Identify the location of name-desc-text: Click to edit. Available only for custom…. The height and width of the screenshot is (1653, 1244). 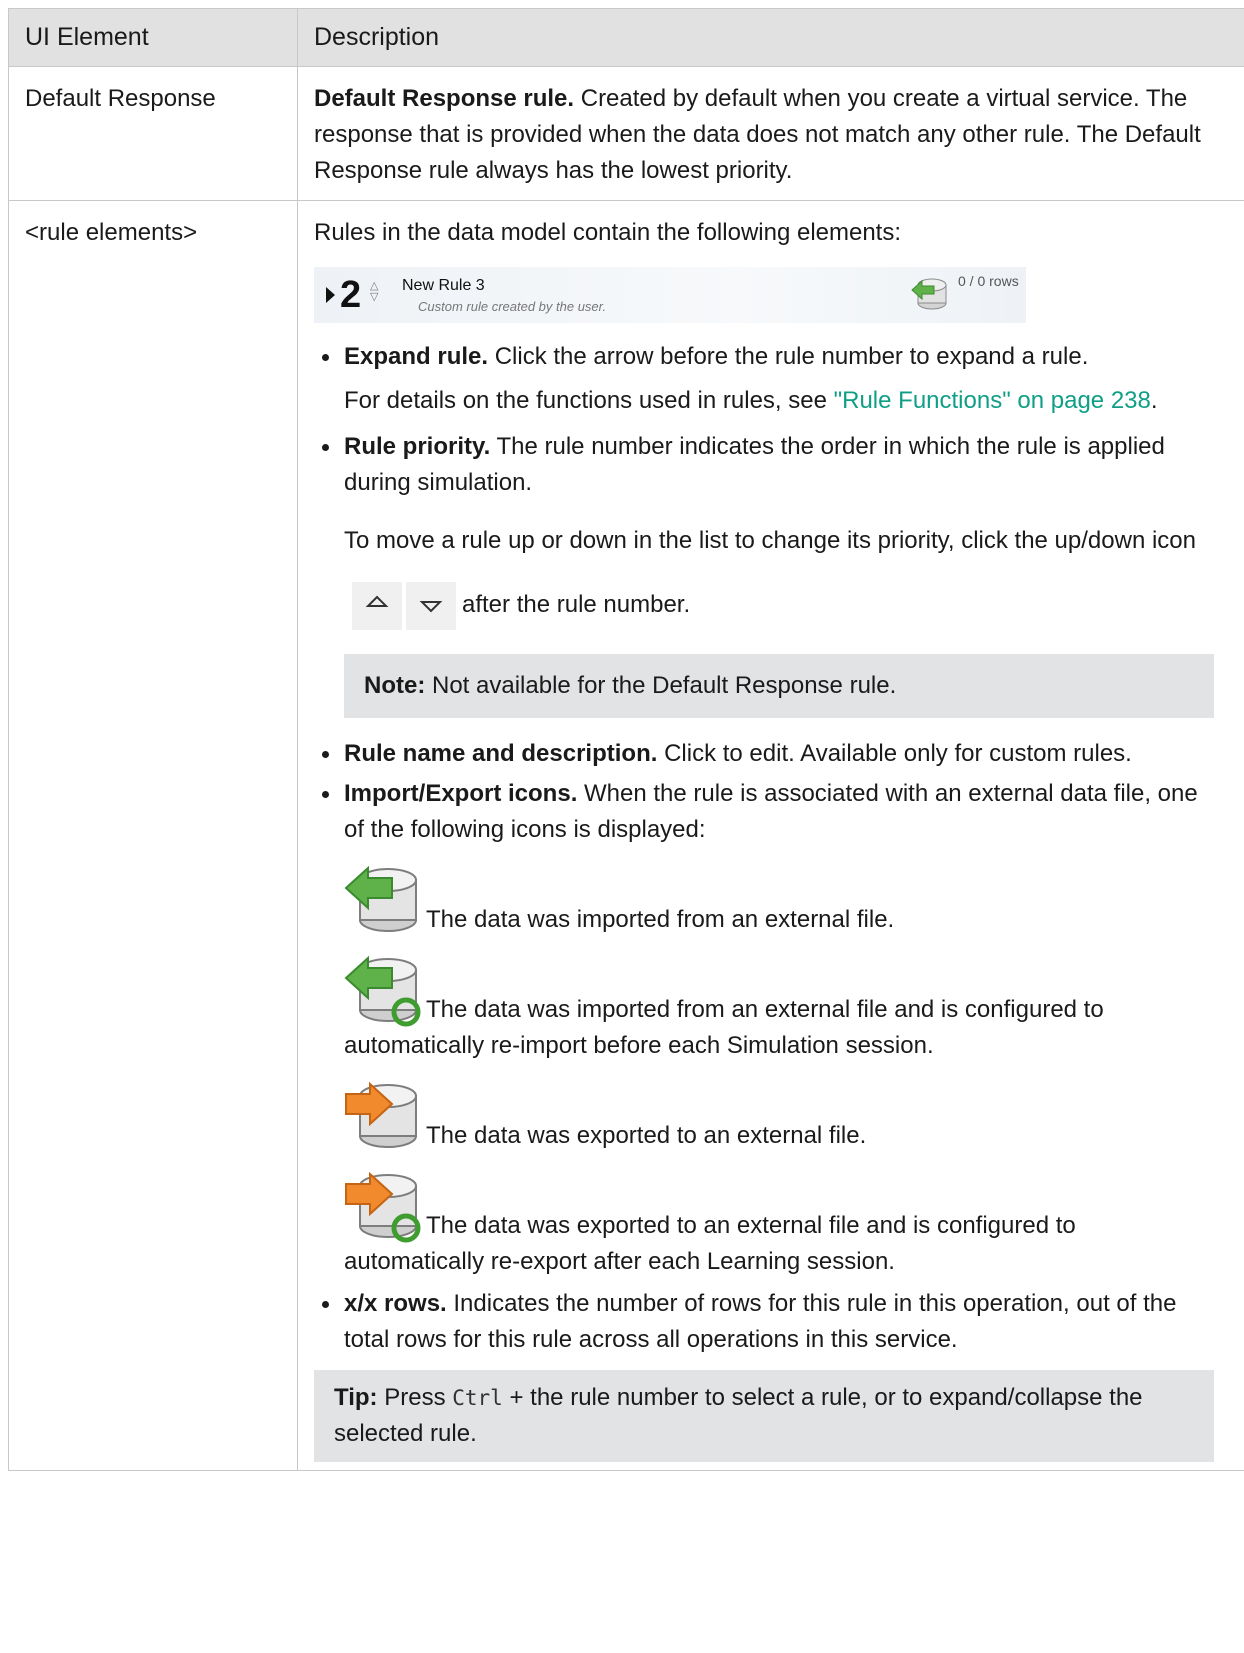
(894, 753).